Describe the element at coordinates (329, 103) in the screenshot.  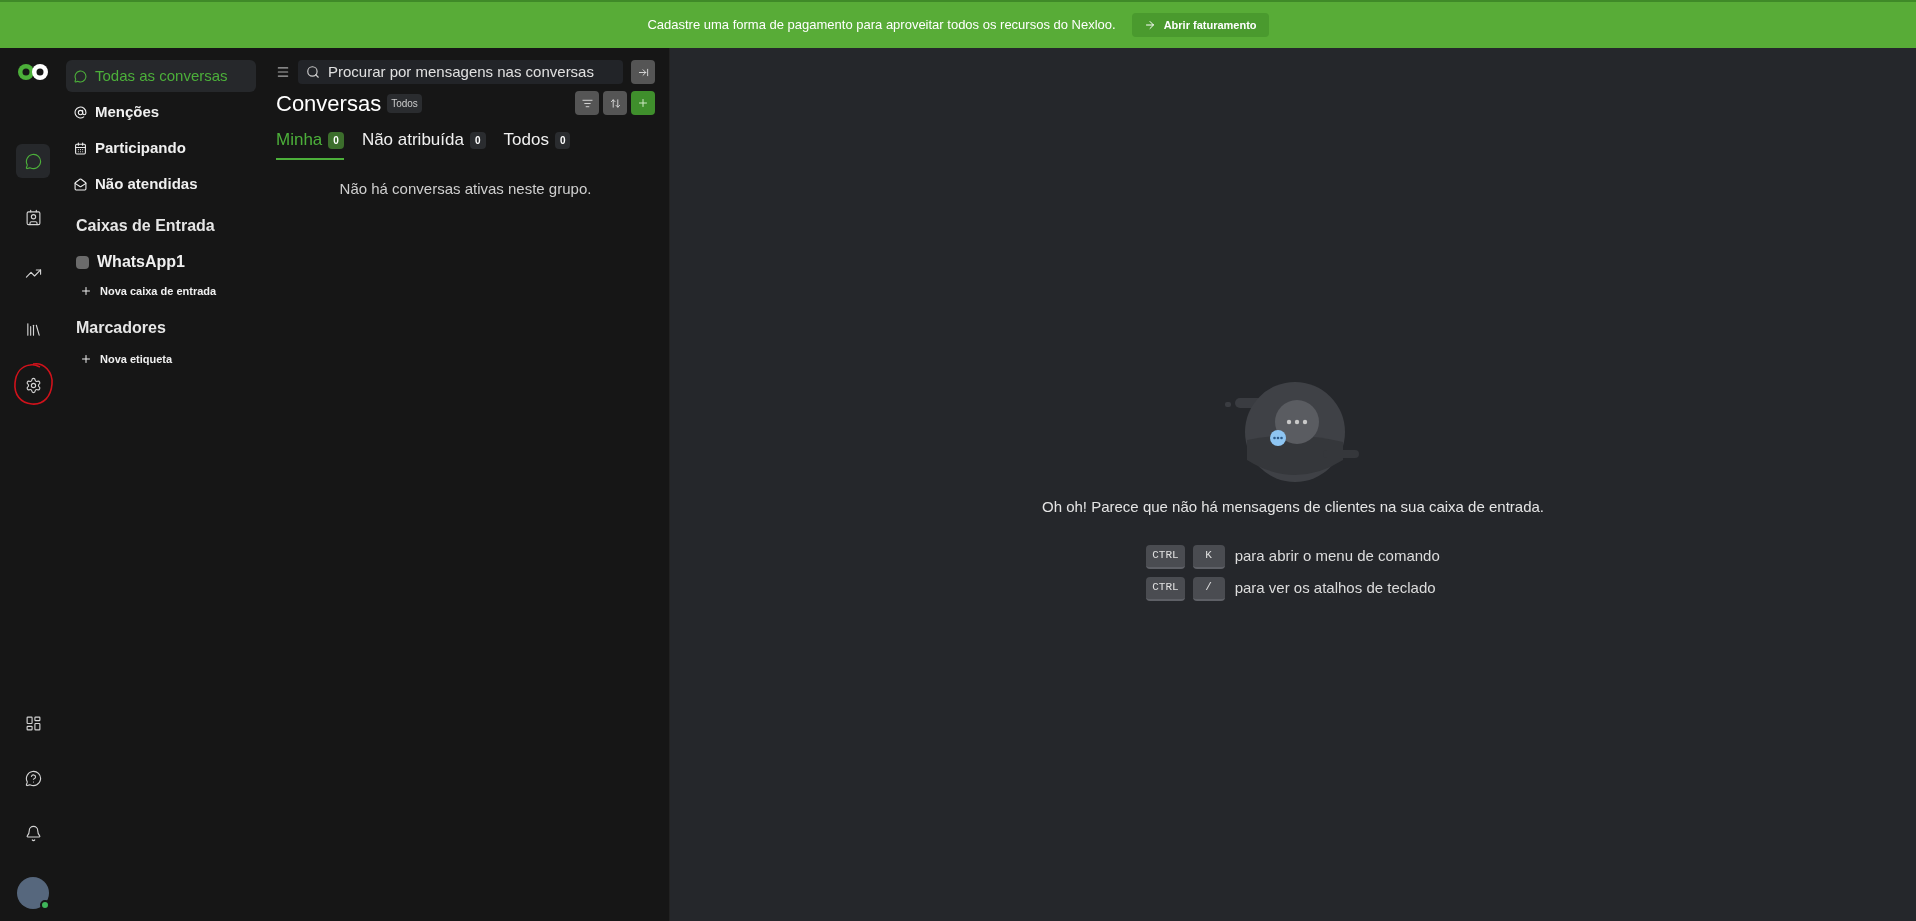
I see `panel-title: Conversas` at that location.